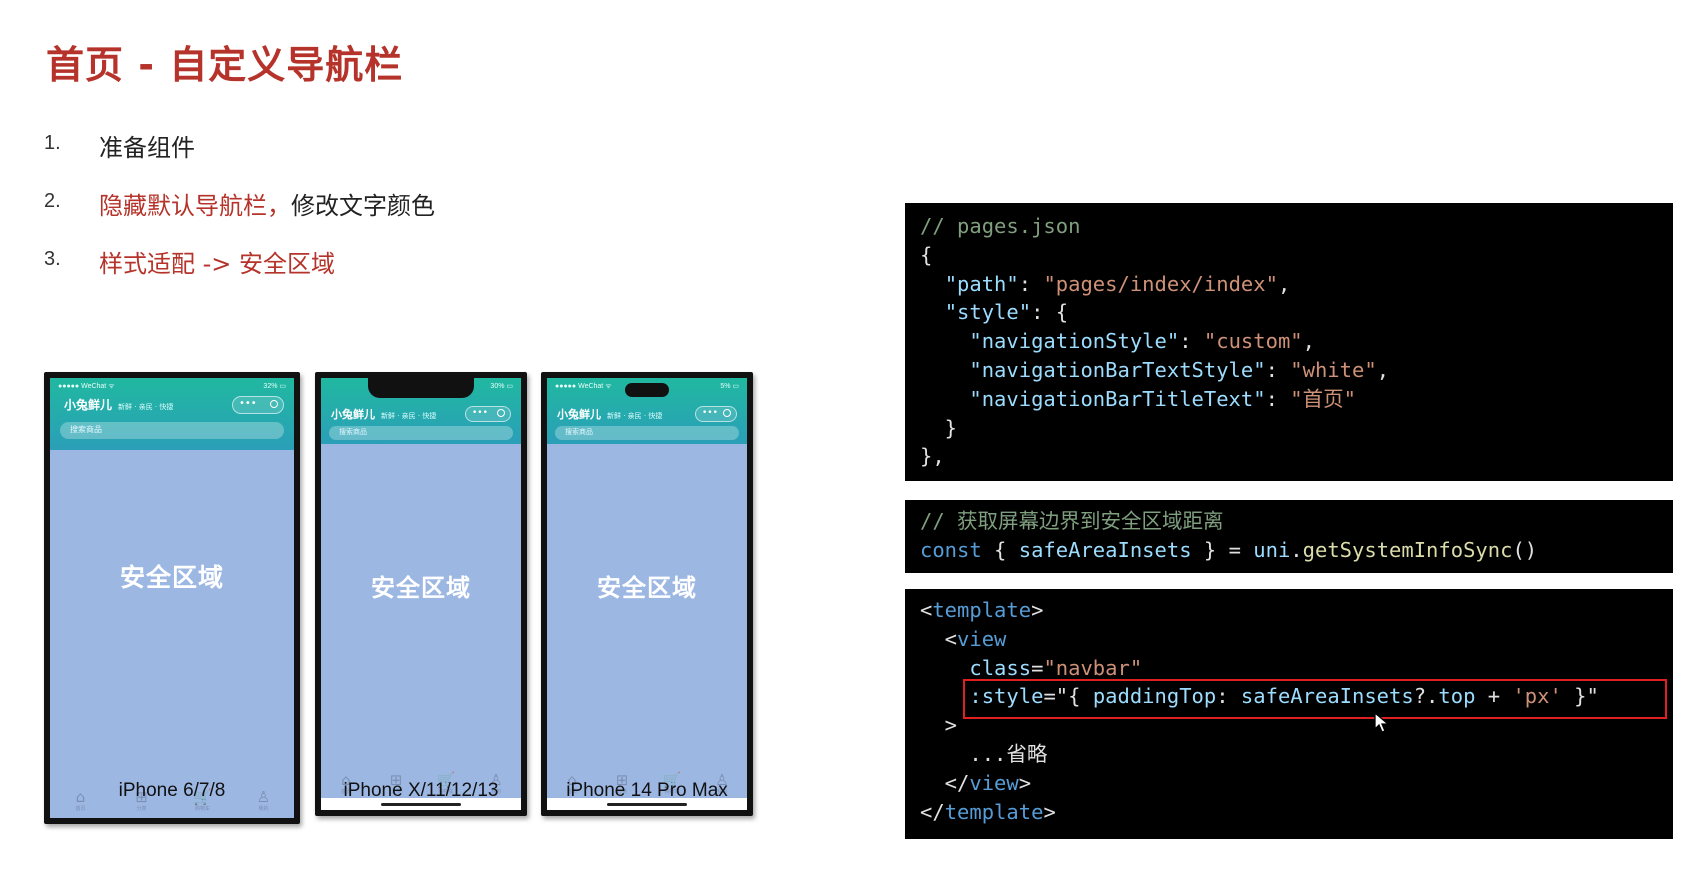 Image resolution: width=1696 pixels, height=876 pixels. Describe the element at coordinates (172, 790) in the screenshot. I see `phone-caption: iPhone 6/7/8` at that location.